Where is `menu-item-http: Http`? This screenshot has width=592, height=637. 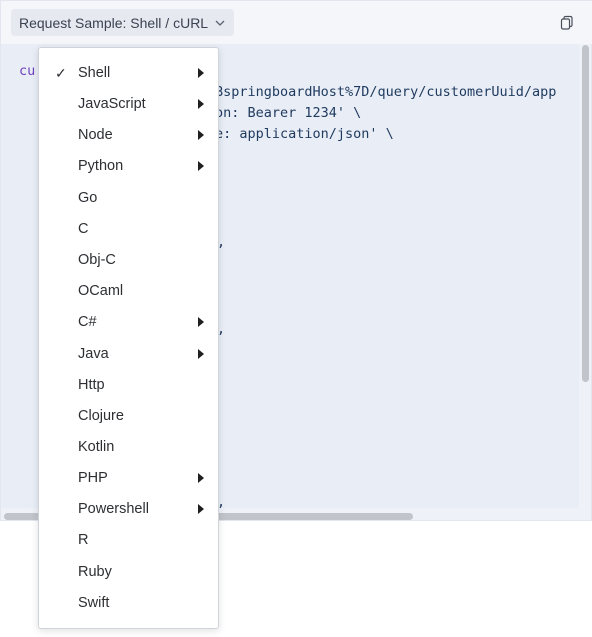 menu-item-http: Http is located at coordinates (128, 385).